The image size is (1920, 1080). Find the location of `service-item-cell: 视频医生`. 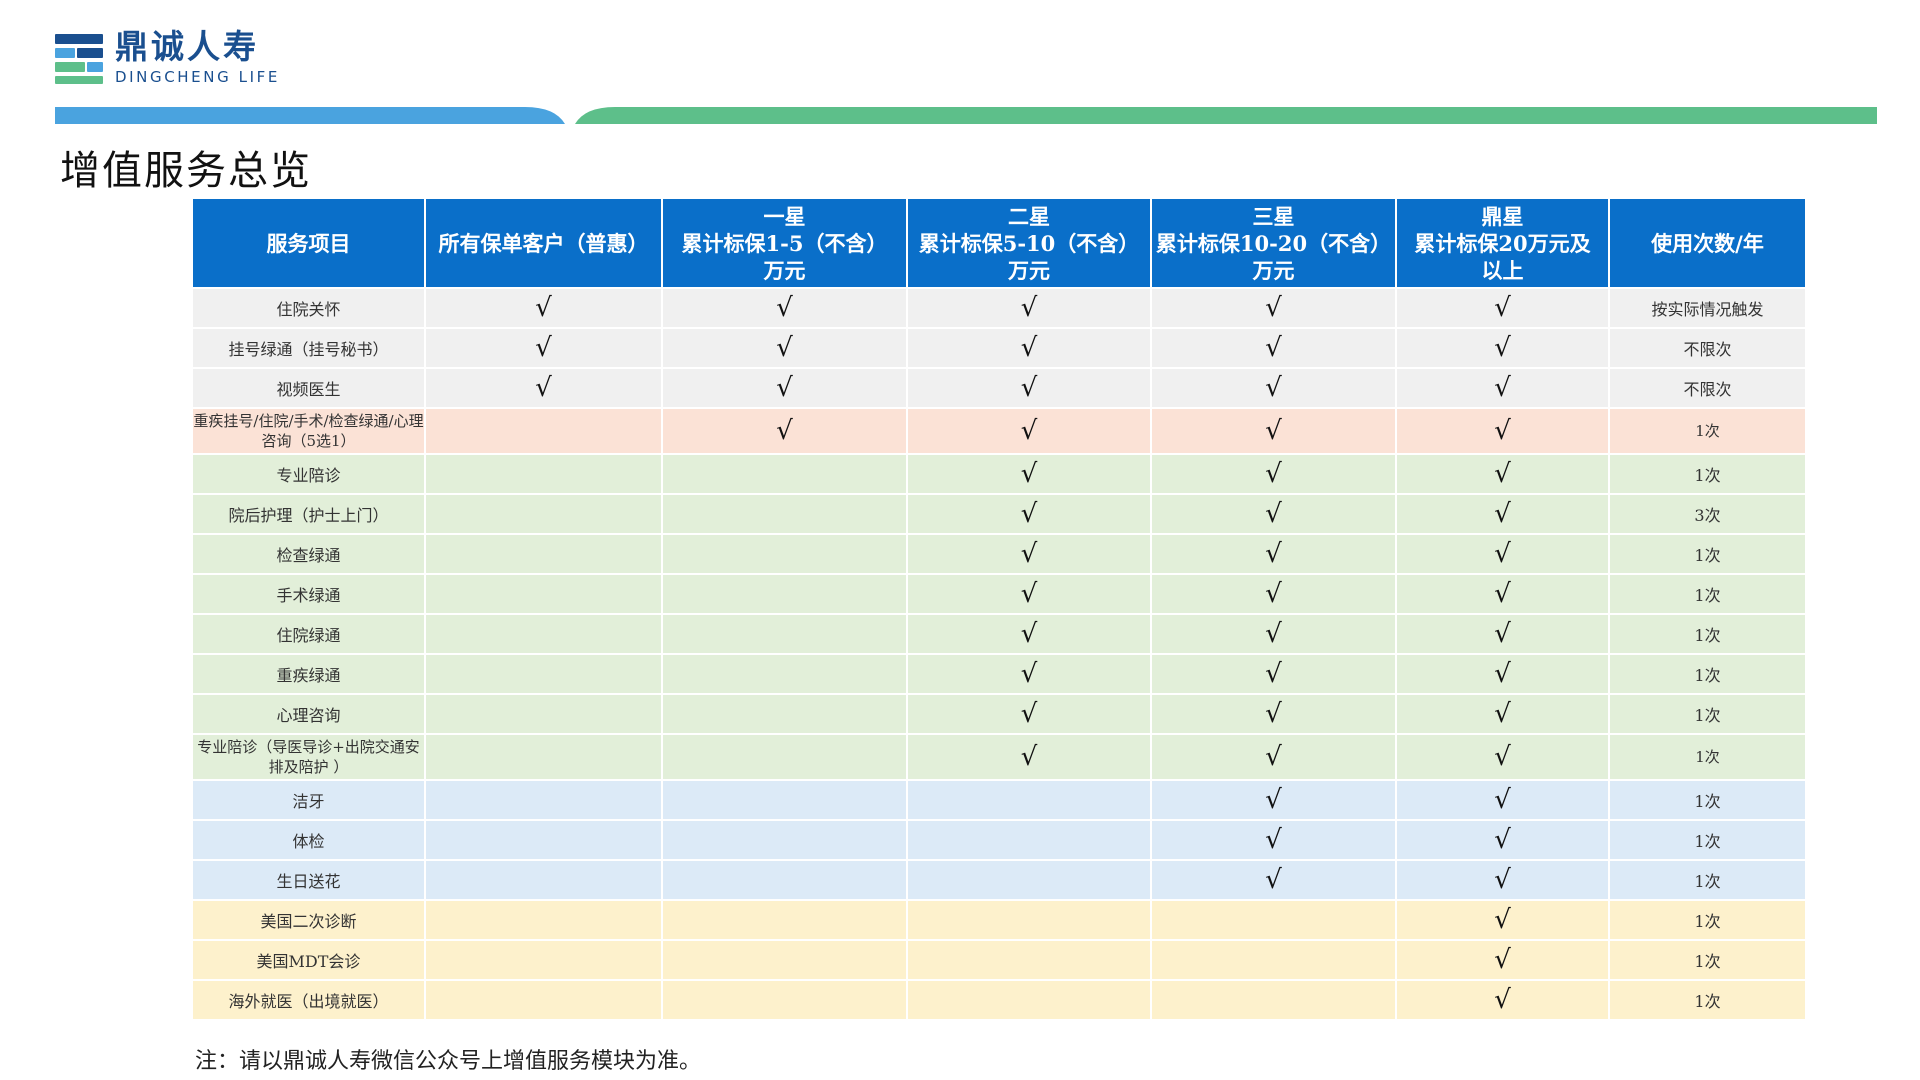

service-item-cell: 视频医生 is located at coordinates (308, 388).